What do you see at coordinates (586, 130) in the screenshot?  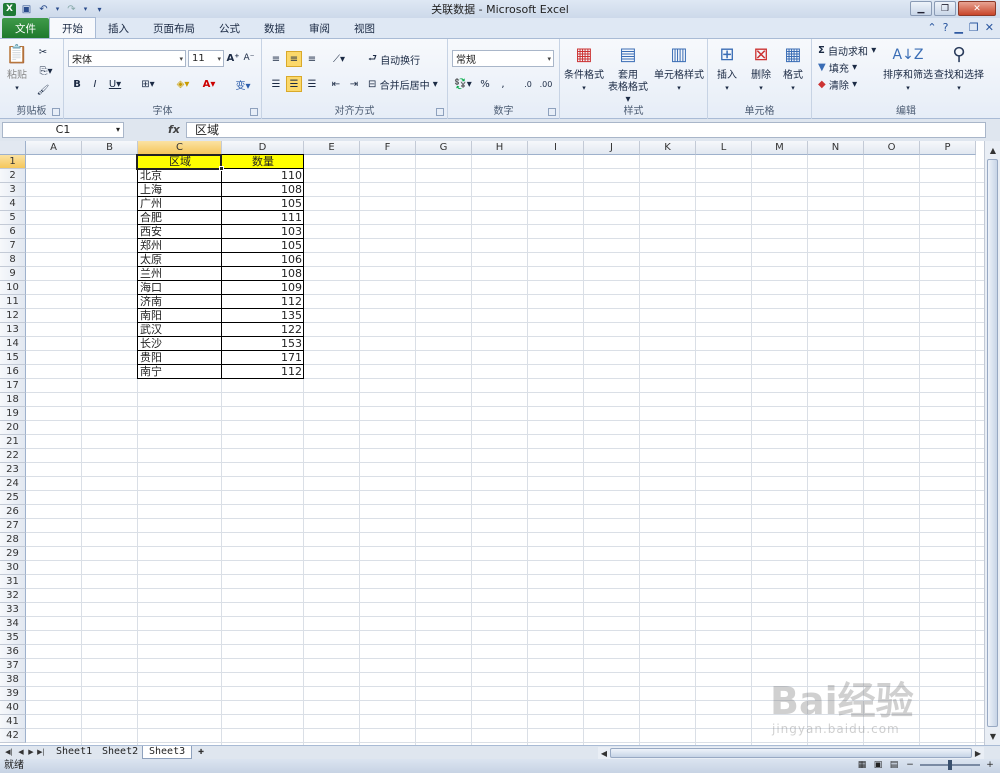 I see `formula-input: 区域` at bounding box center [586, 130].